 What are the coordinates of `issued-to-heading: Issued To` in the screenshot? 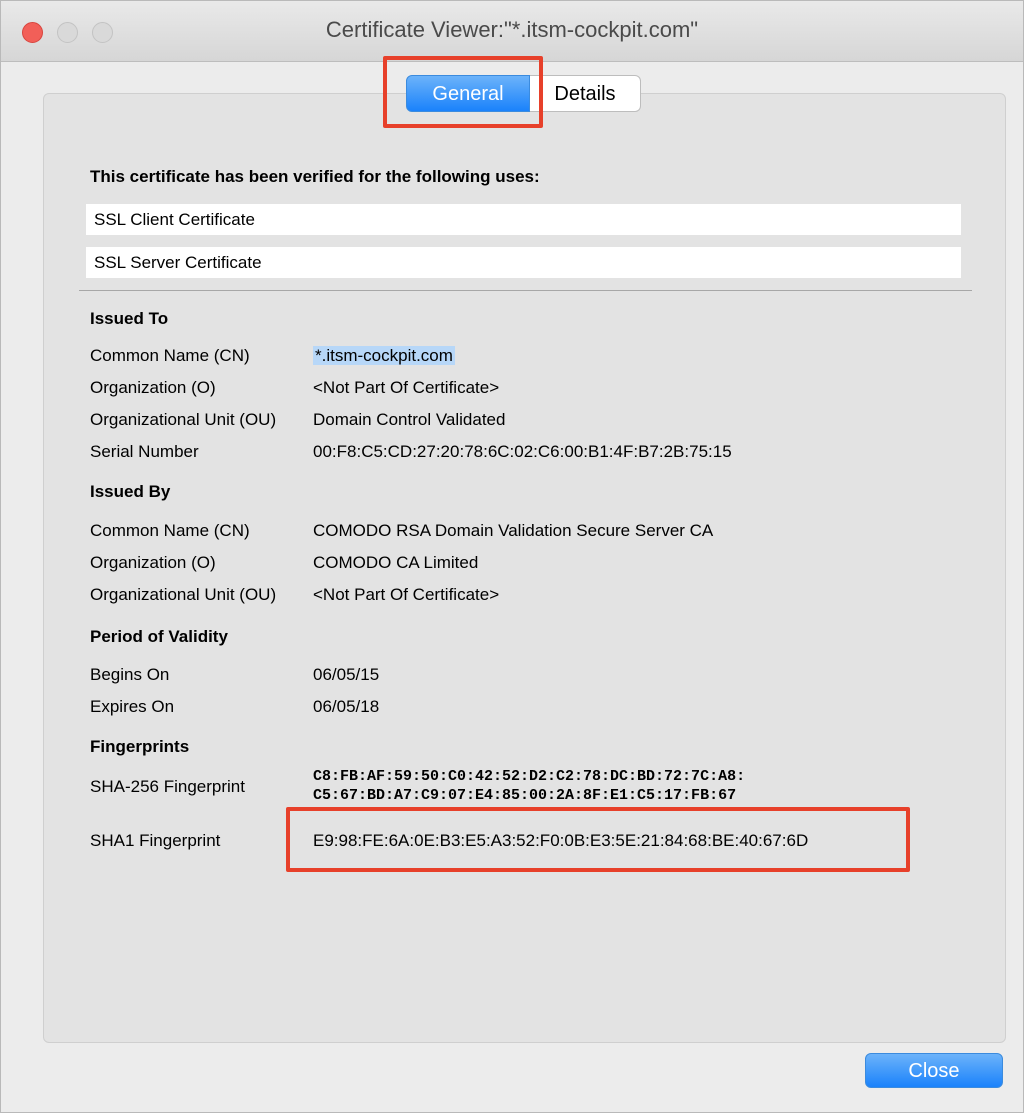 It's located at (129, 318).